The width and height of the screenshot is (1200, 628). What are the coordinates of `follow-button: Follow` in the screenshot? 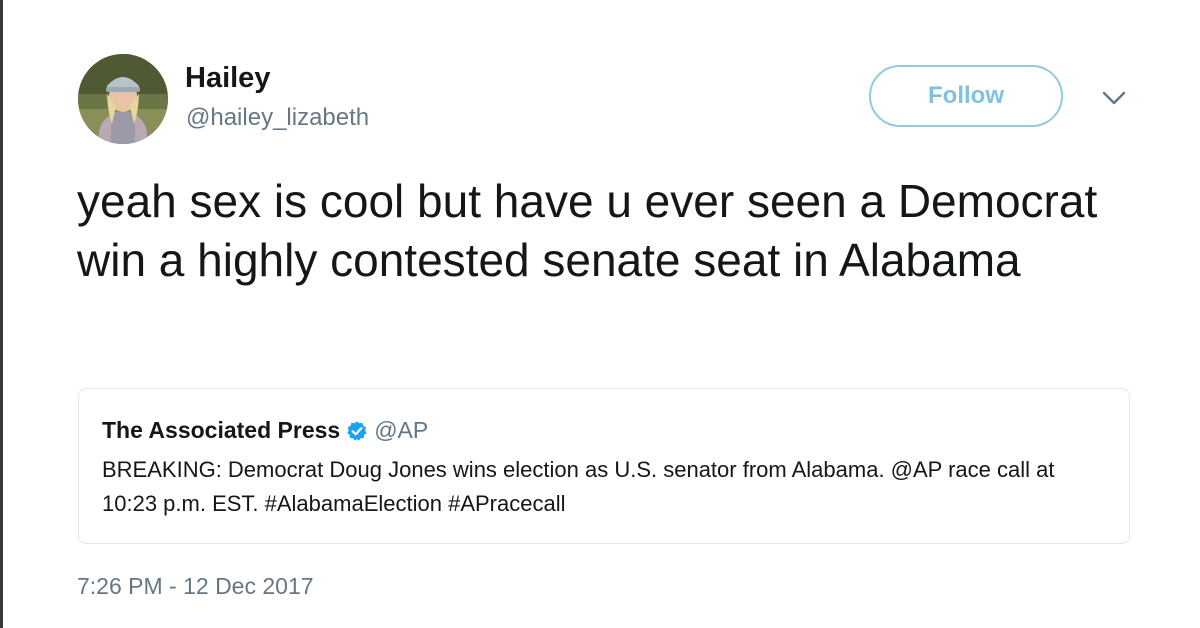 It's located at (966, 96).